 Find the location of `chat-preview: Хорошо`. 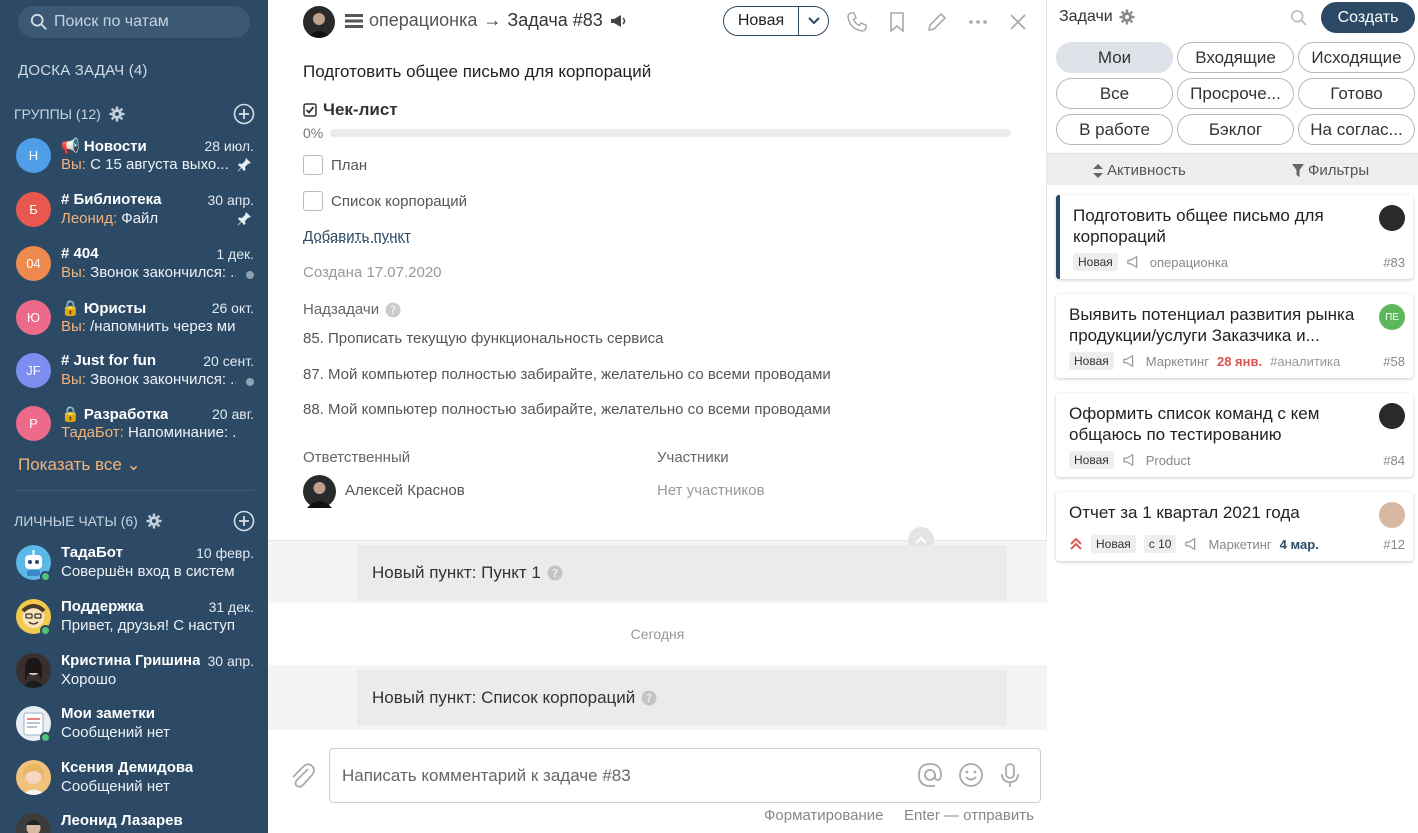

chat-preview: Хорошо is located at coordinates (89, 679).